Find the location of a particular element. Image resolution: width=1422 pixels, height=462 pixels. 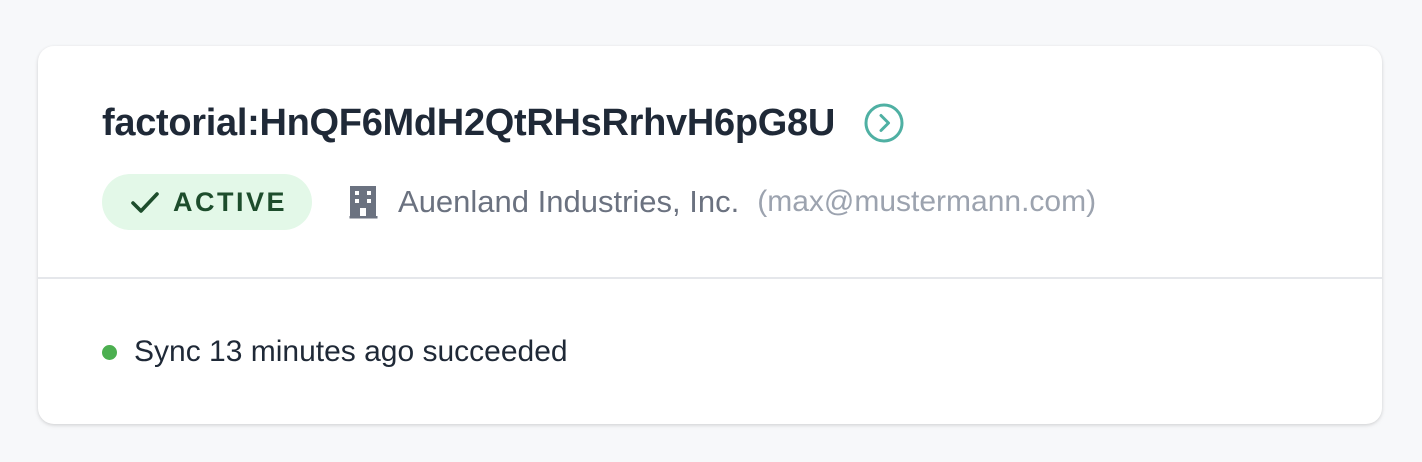

company-name: Auenland Industries, Inc. is located at coordinates (569, 201).